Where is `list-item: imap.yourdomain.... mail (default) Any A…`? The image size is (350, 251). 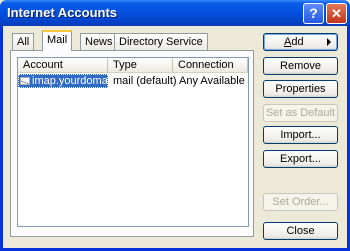 list-item: imap.yourdomain.... mail (default) Any A… is located at coordinates (133, 81).